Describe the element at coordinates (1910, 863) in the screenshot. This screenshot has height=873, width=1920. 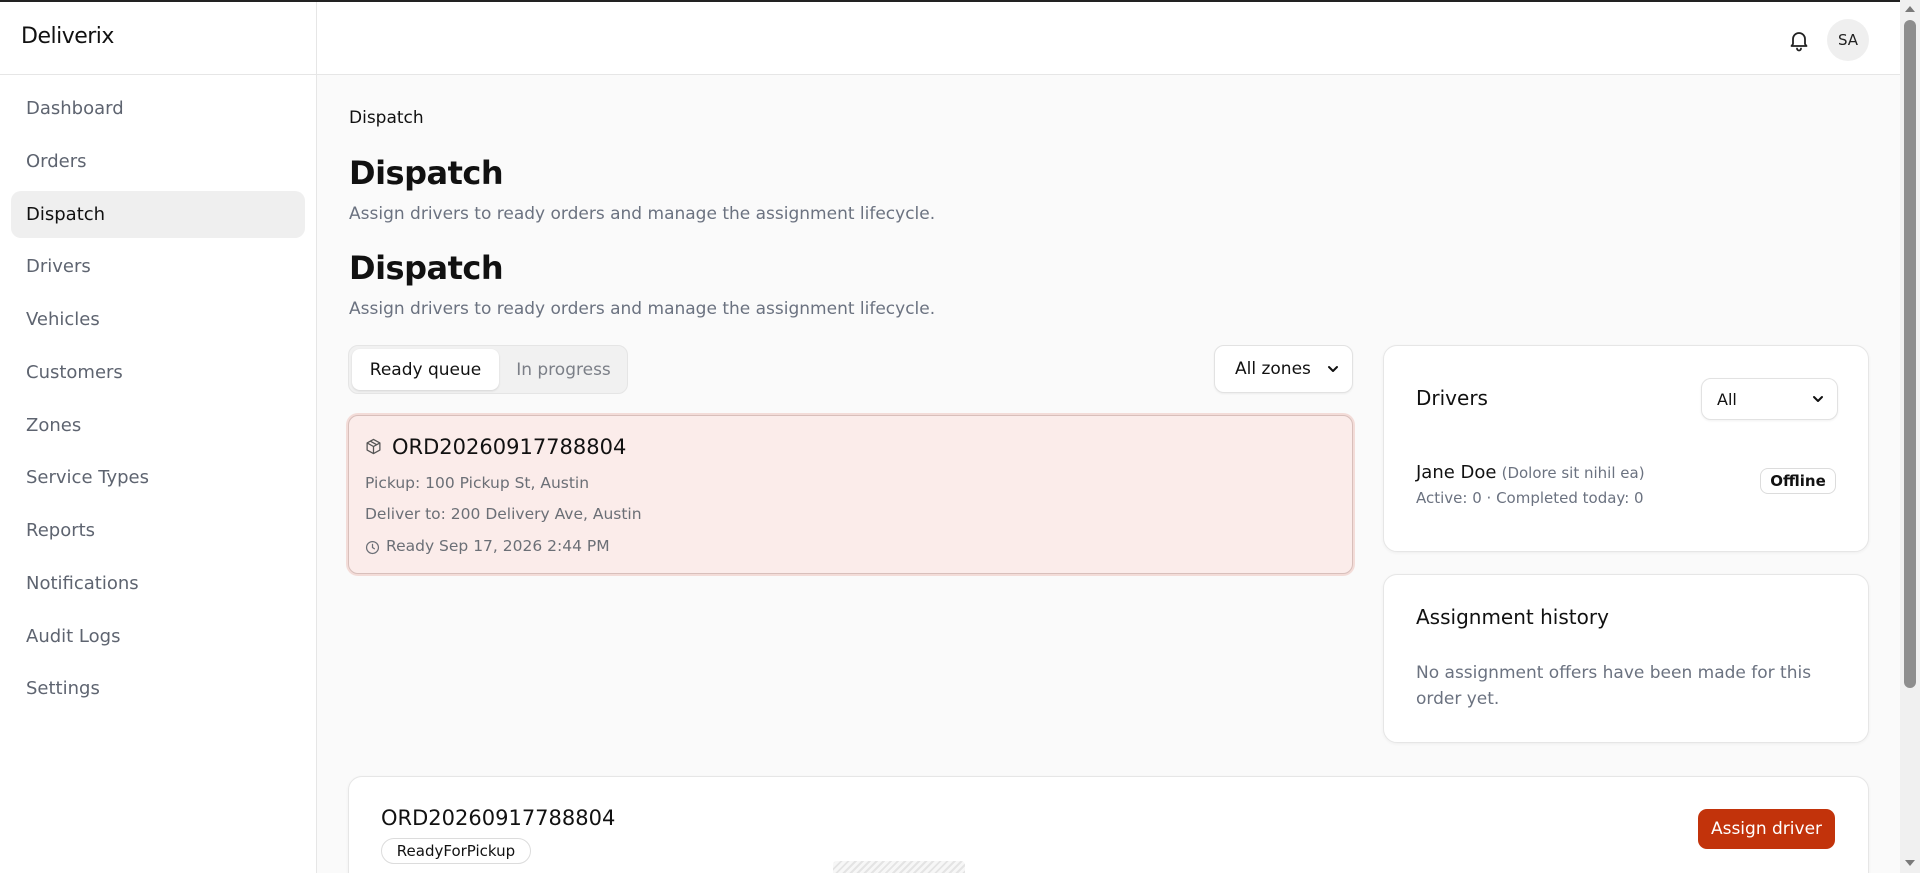
I see `scroll-down-icon` at that location.